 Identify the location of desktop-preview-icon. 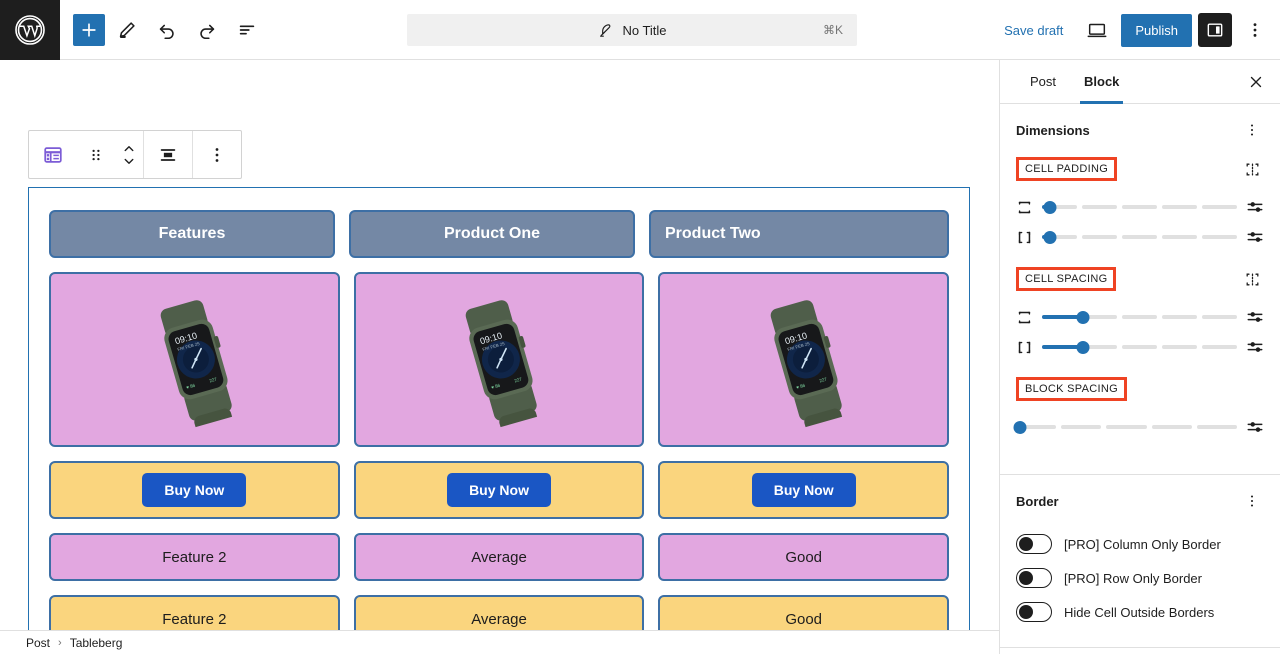
(1097, 30).